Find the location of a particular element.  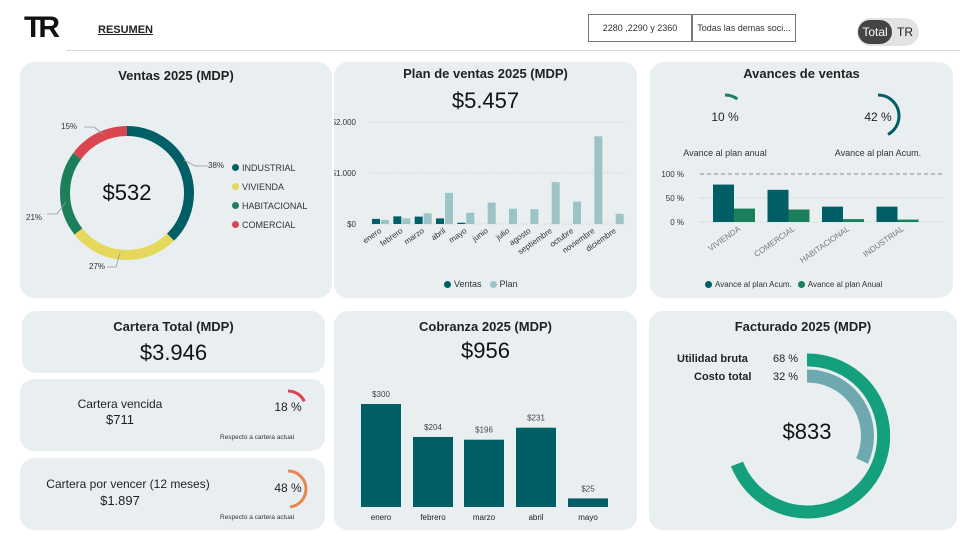

bar-plan-mayo is located at coordinates (470, 218).